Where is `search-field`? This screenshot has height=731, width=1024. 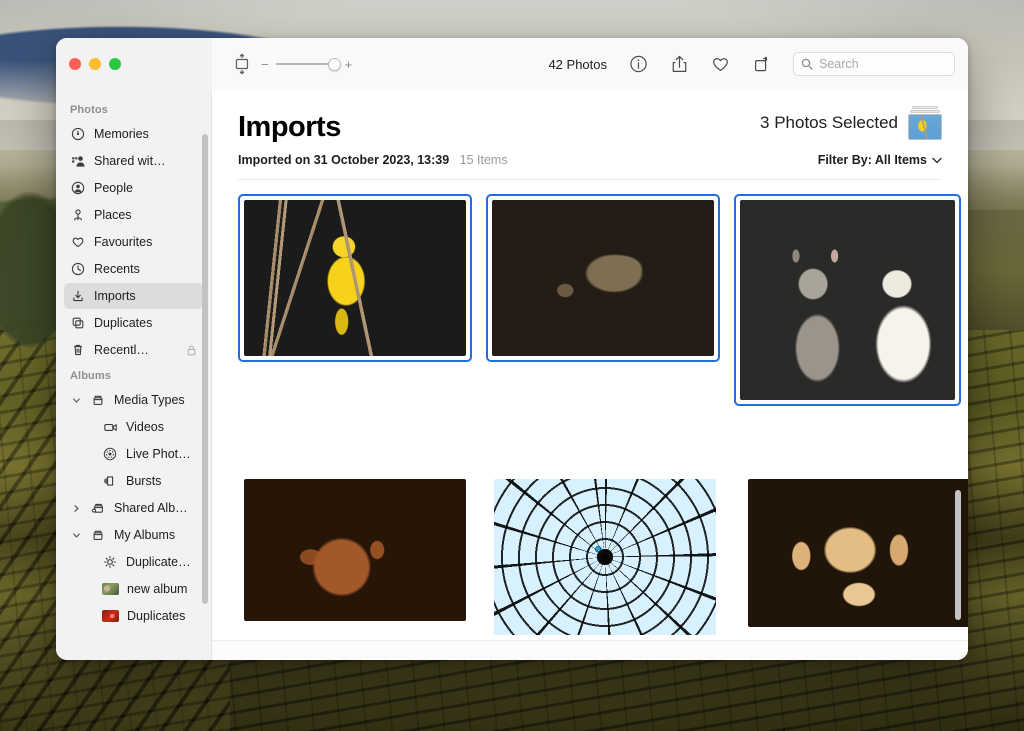 search-field is located at coordinates (874, 64).